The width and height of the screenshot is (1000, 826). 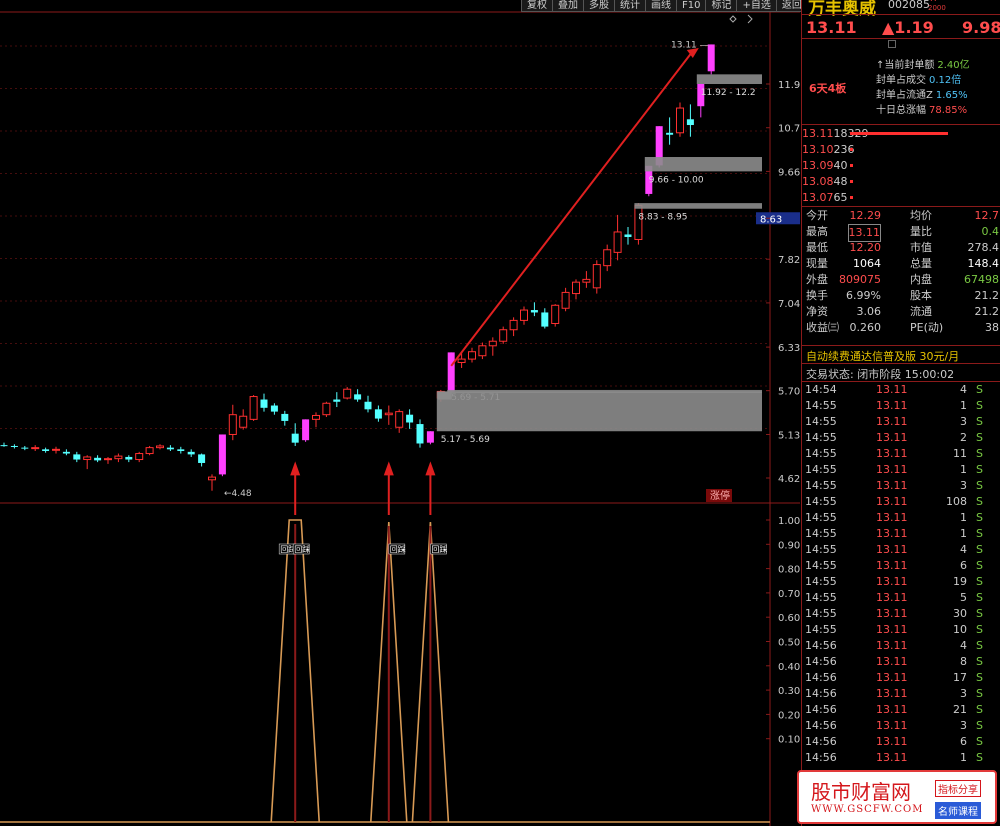 I want to click on toolbar-button: 复权, so click(x=537, y=6).